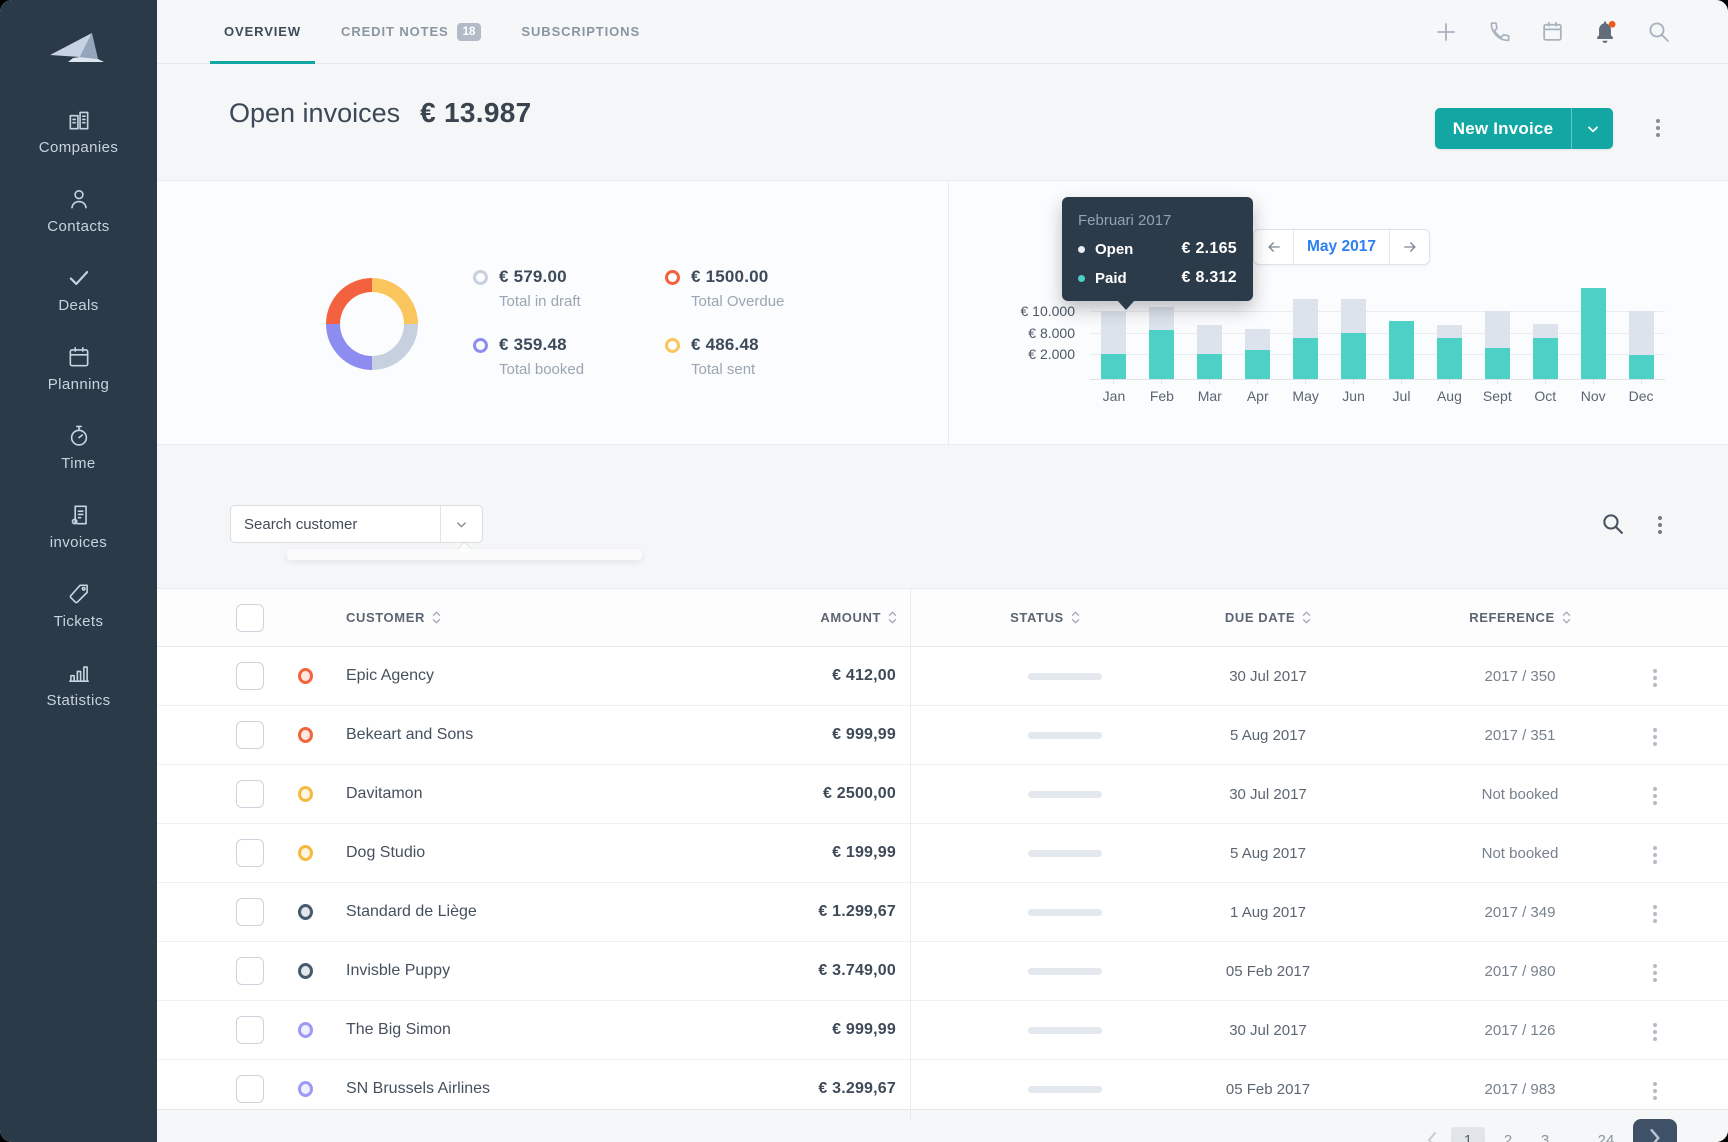  Describe the element at coordinates (1655, 1135) in the screenshot. I see `chevron-right-icon` at that location.